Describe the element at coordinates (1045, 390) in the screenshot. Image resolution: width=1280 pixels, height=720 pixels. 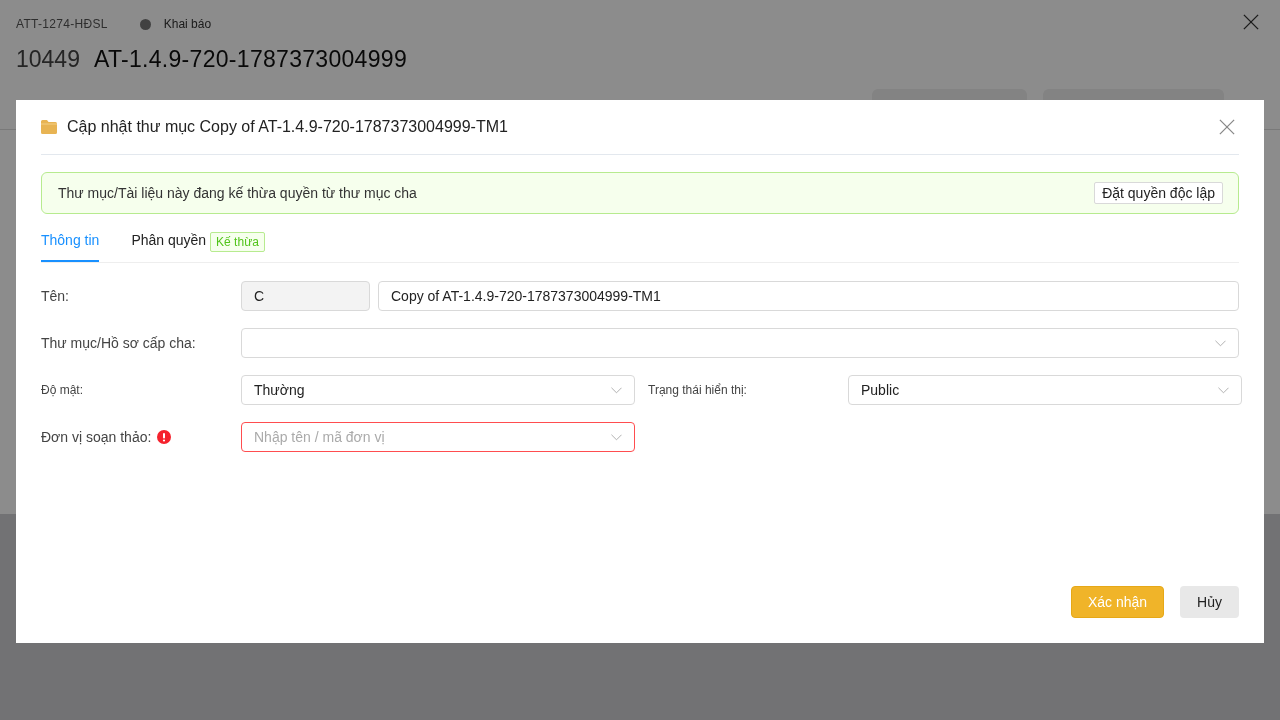
I see `select-field: Public` at that location.